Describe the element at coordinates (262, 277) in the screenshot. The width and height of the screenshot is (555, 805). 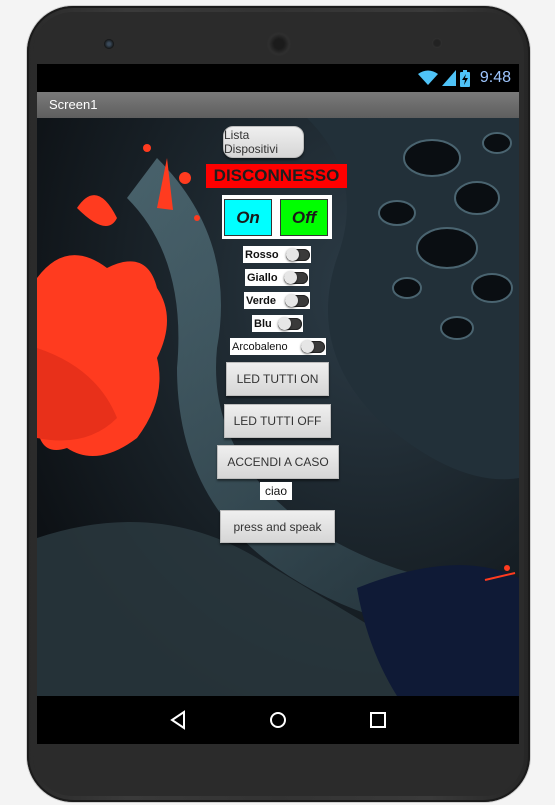
I see `switch-label: Giallo` at that location.